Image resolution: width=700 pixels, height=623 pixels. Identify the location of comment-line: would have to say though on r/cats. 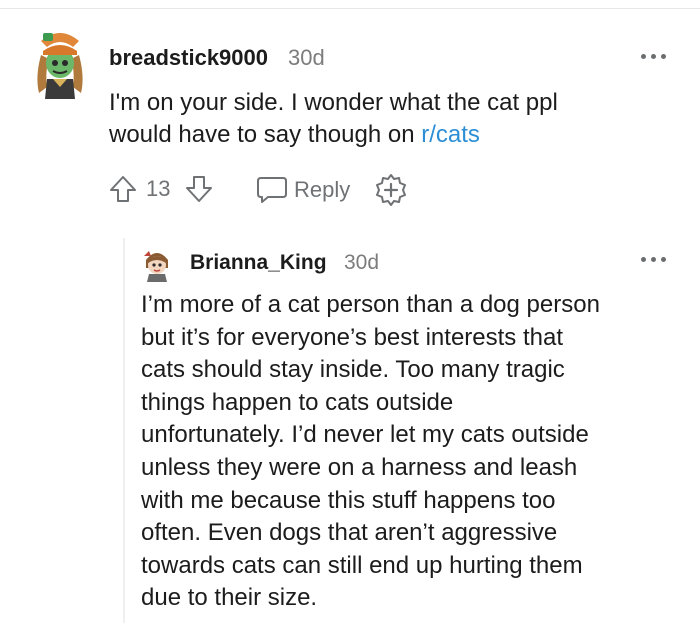
(333, 135).